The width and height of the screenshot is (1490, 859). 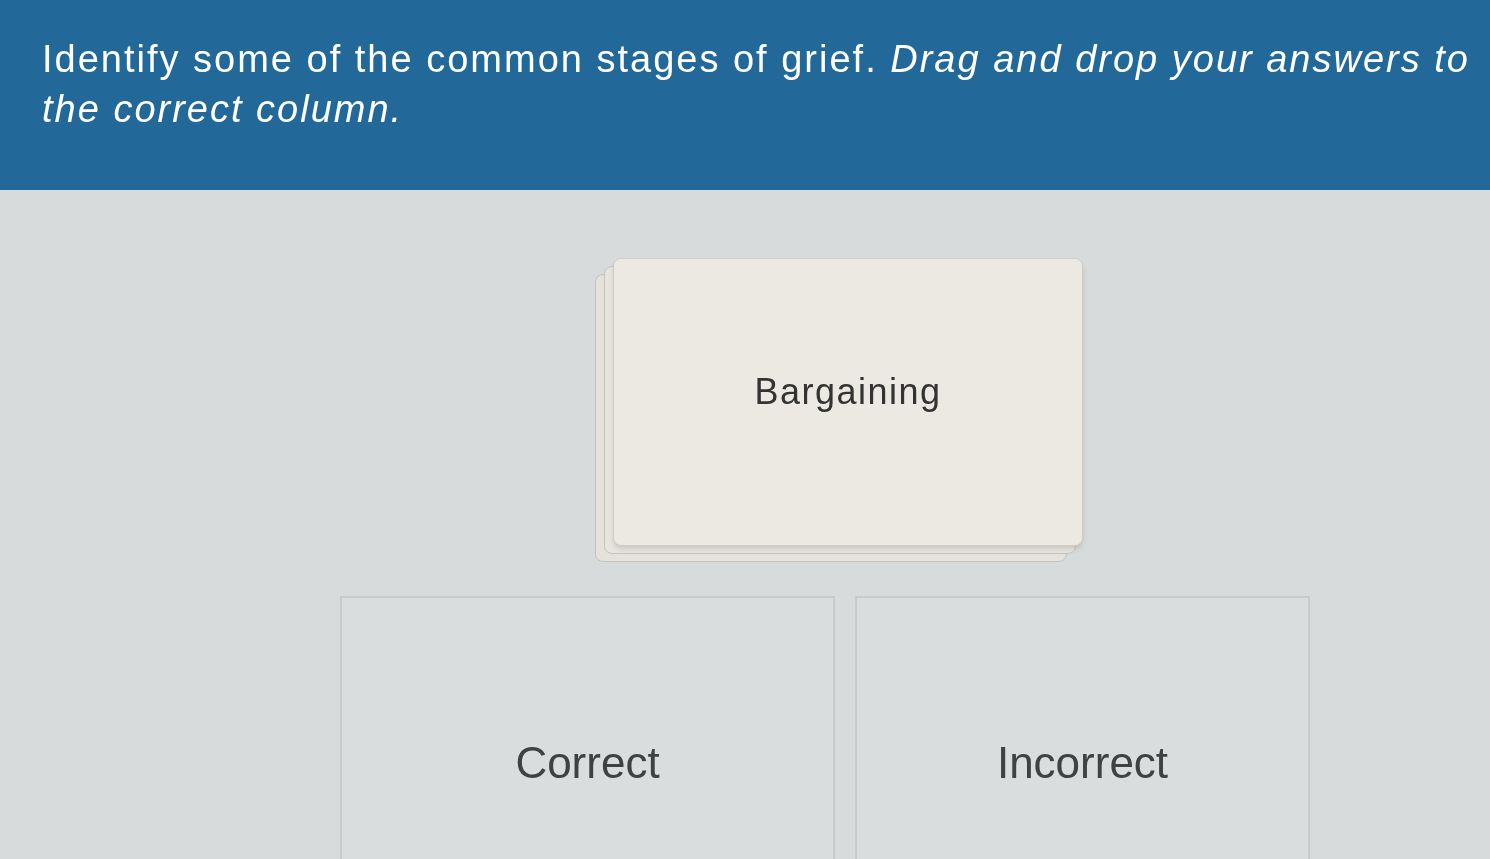 What do you see at coordinates (587, 727) in the screenshot?
I see `drop-zone: Correct` at bounding box center [587, 727].